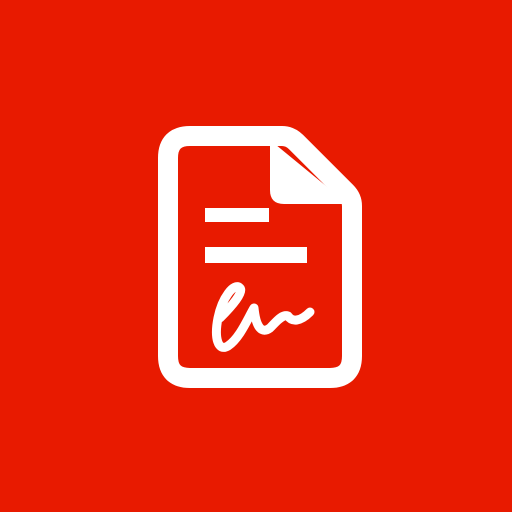 The width and height of the screenshot is (512, 512). Describe the element at coordinates (237, 215) in the screenshot. I see `text-line-short` at that location.